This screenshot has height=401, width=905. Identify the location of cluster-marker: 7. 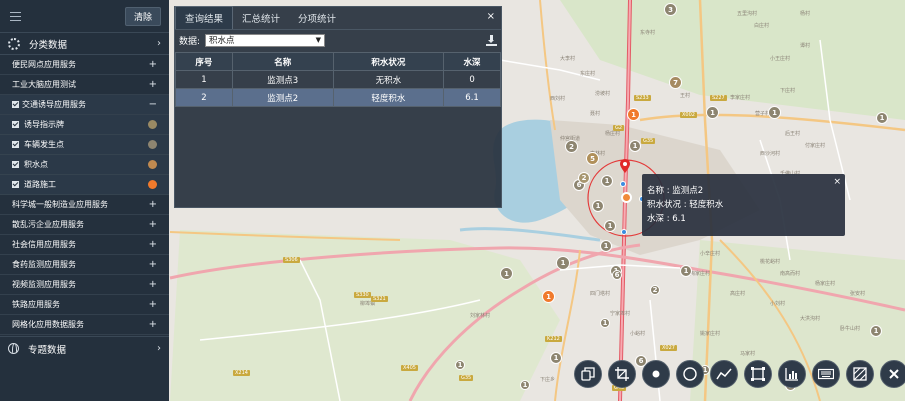
(675, 82).